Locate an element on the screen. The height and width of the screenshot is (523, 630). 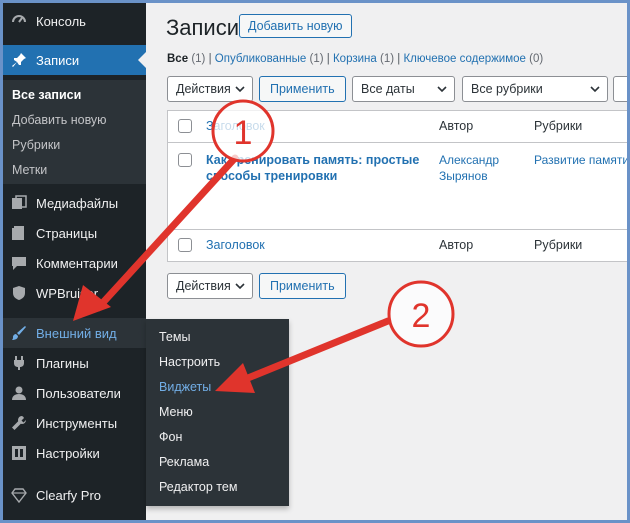
bulk-actions-select-bottom: Действия is located at coordinates (210, 286).